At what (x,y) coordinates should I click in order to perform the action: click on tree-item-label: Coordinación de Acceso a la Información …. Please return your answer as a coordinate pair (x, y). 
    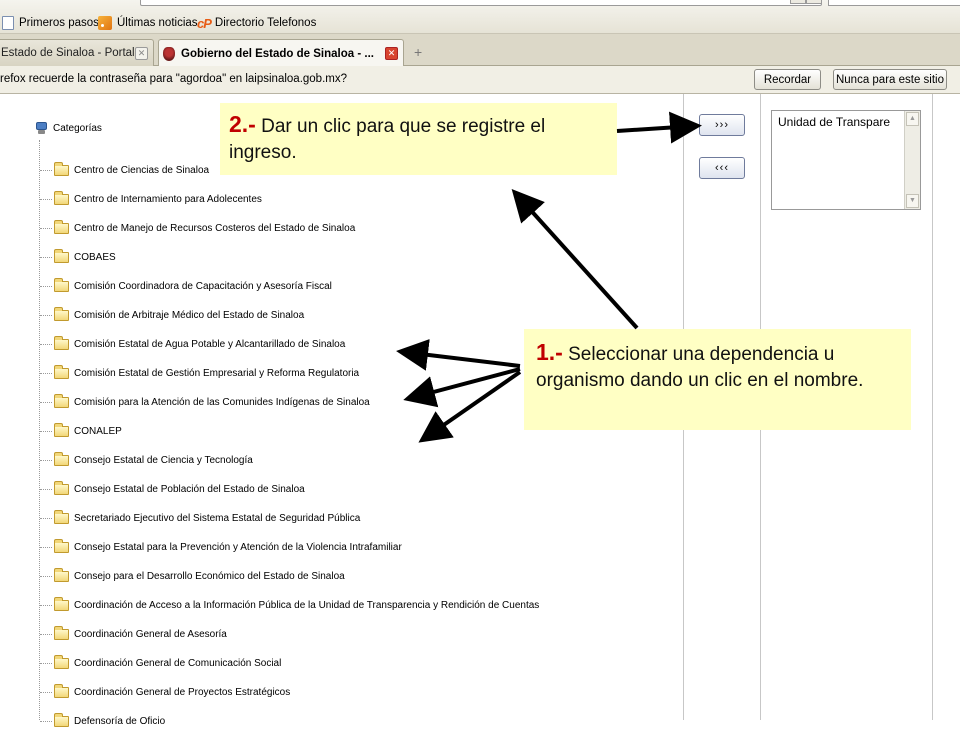
    Looking at the image, I should click on (307, 606).